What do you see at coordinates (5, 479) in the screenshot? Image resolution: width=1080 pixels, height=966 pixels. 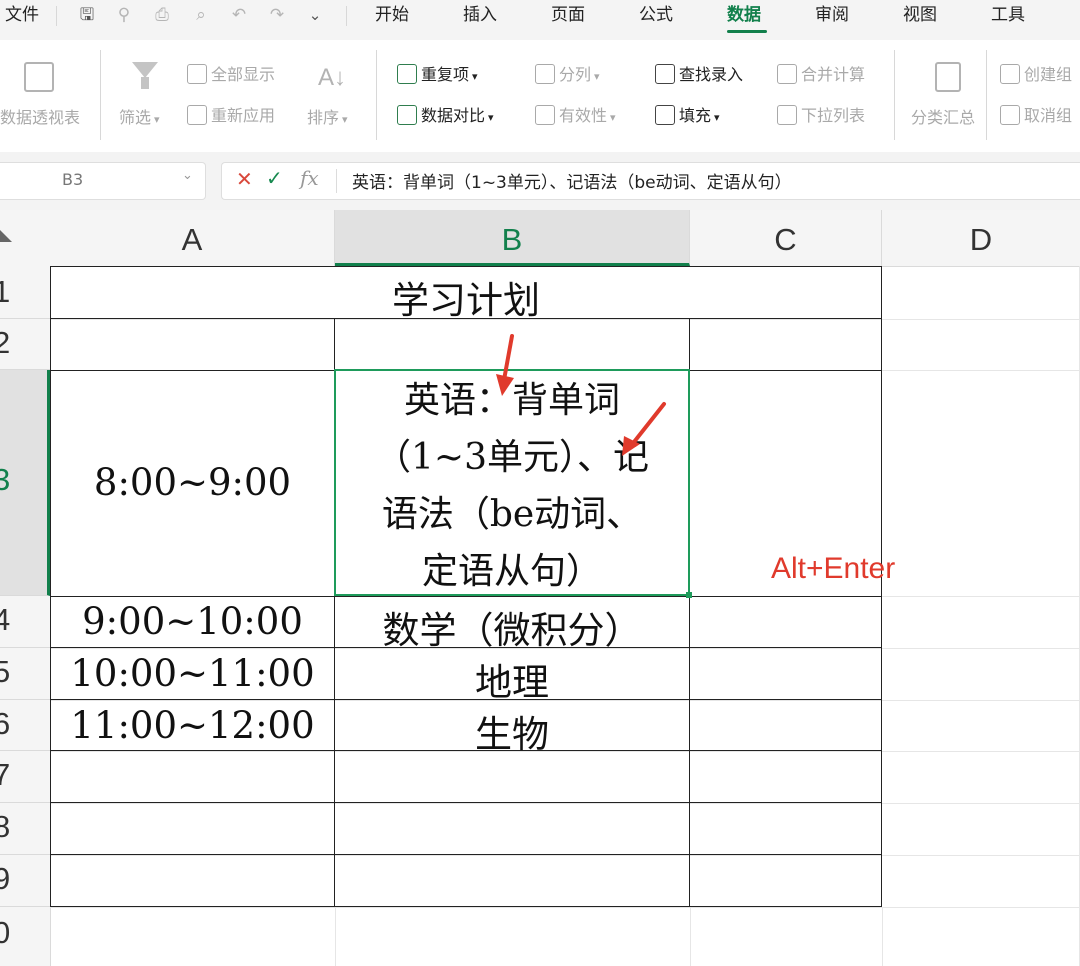 I see `row-number: 3` at bounding box center [5, 479].